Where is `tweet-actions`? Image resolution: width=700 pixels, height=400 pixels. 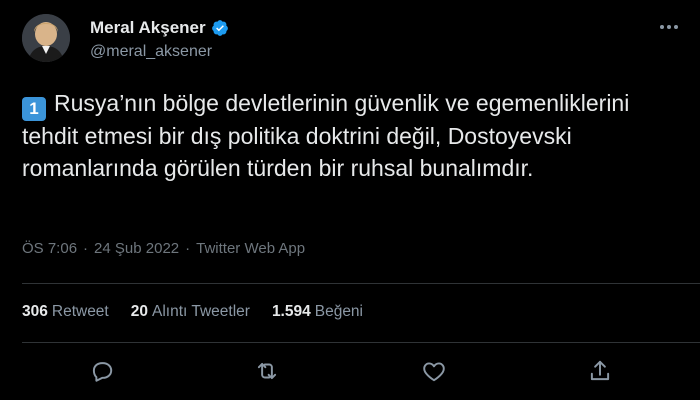 tweet-actions is located at coordinates (350, 372).